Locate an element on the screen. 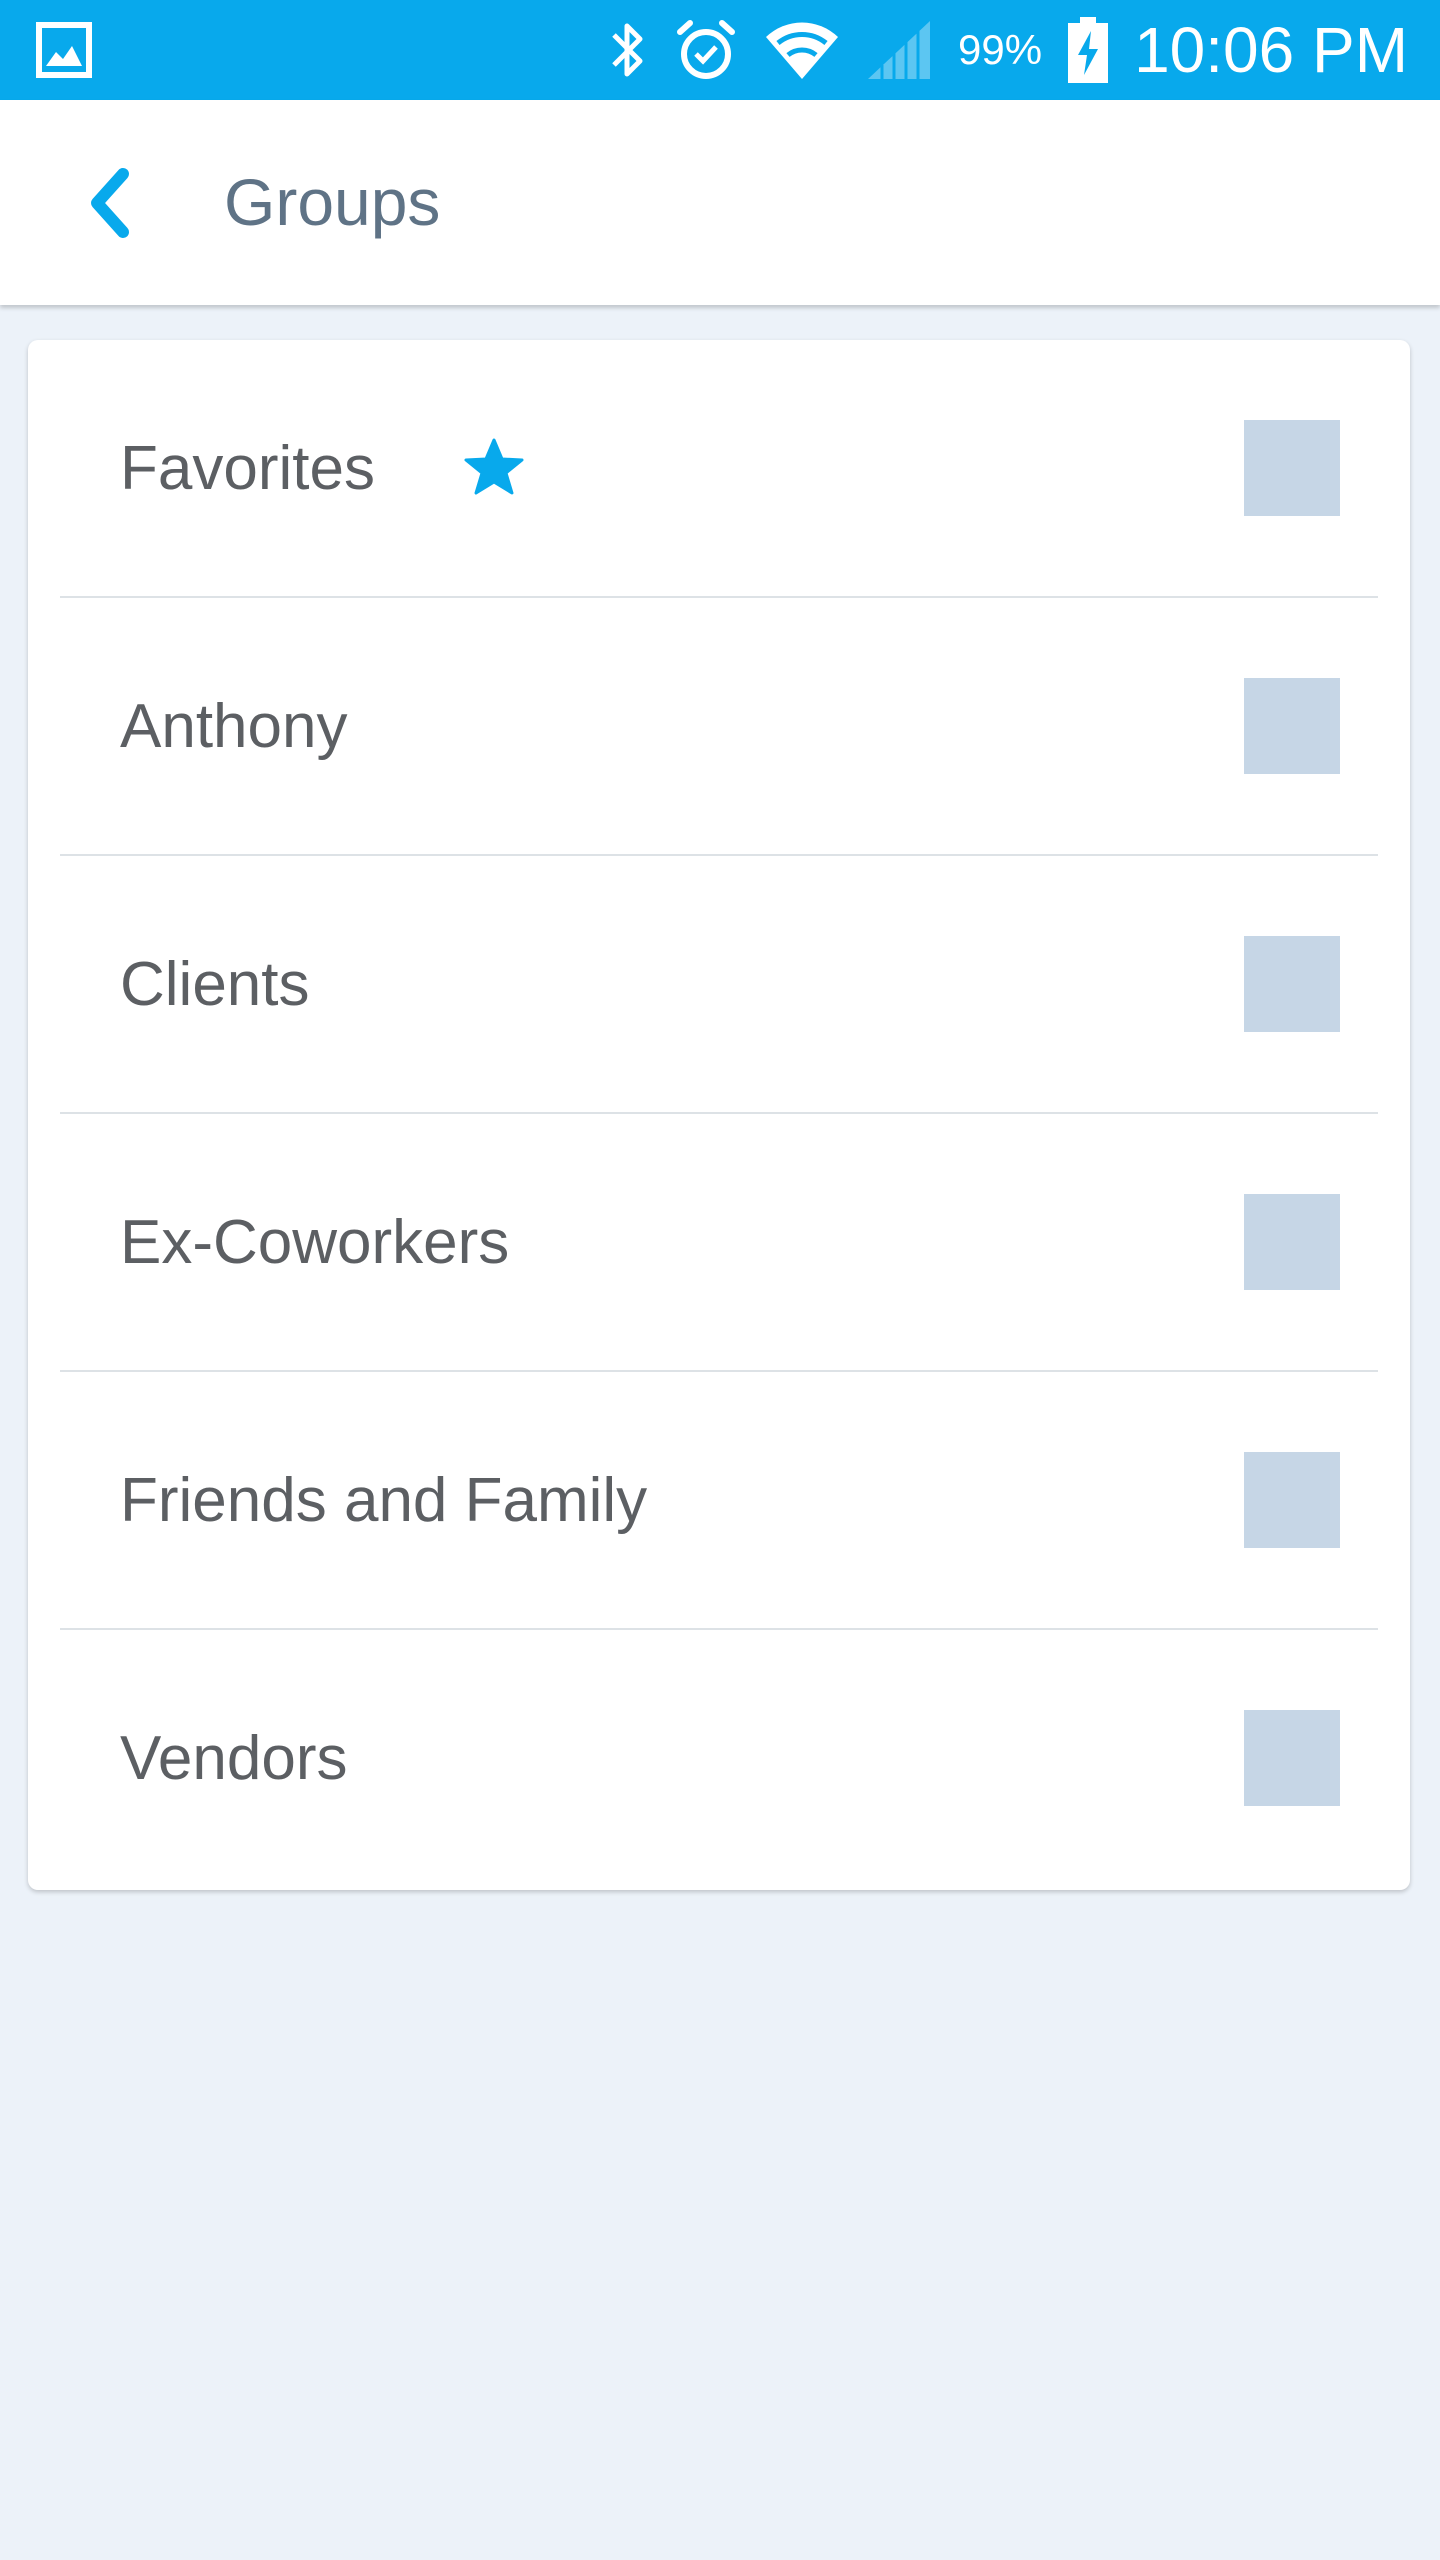 The width and height of the screenshot is (1440, 2560). group-row-ex-coworkers: Ex-Coworkers is located at coordinates (719, 1243).